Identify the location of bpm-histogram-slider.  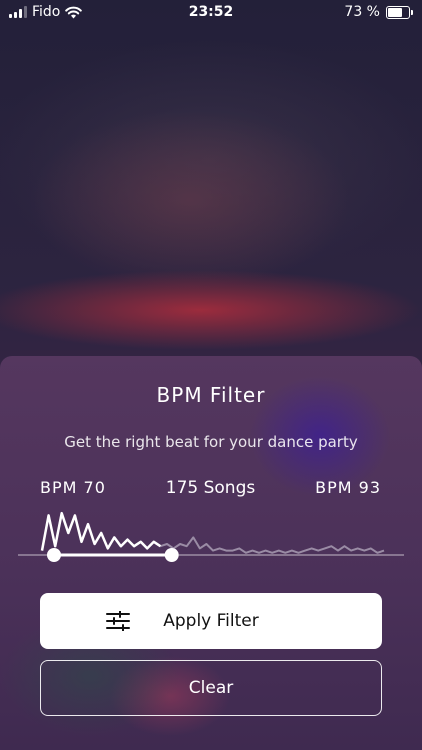
(211, 536).